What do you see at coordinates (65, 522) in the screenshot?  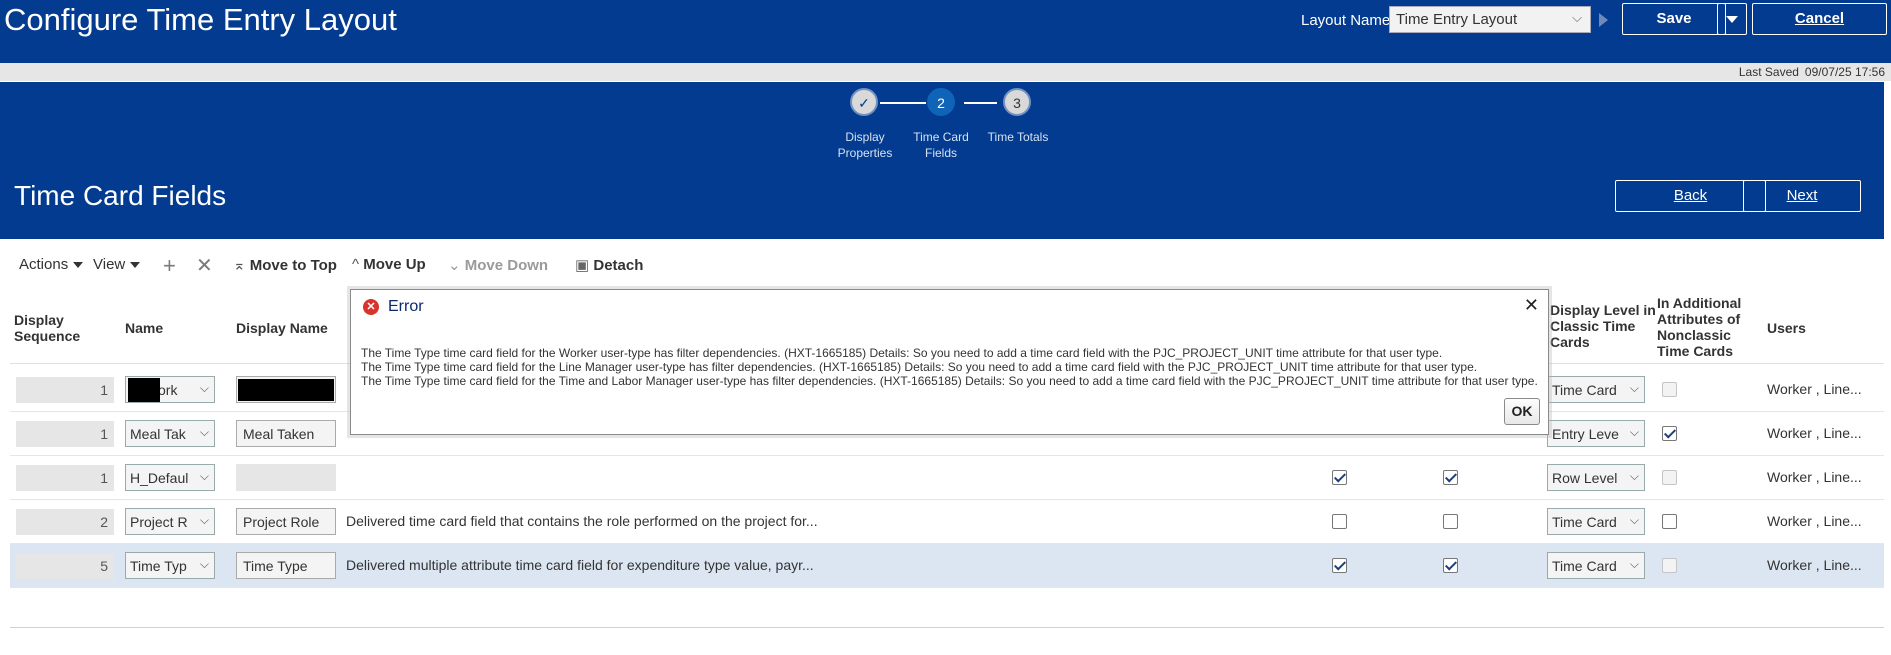 I see `display-sequence-input: 2` at bounding box center [65, 522].